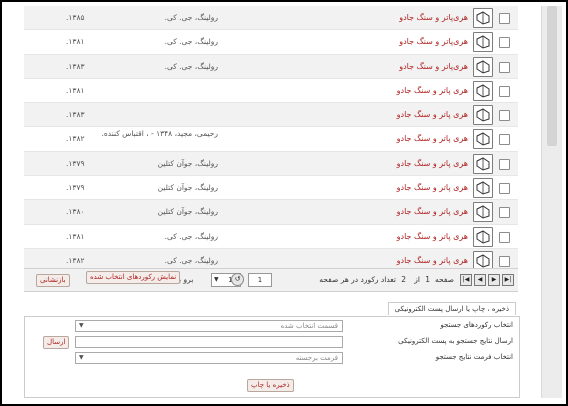  What do you see at coordinates (309, 326) in the screenshot?
I see `select-records-value: قسمت انتخاب شده` at bounding box center [309, 326].